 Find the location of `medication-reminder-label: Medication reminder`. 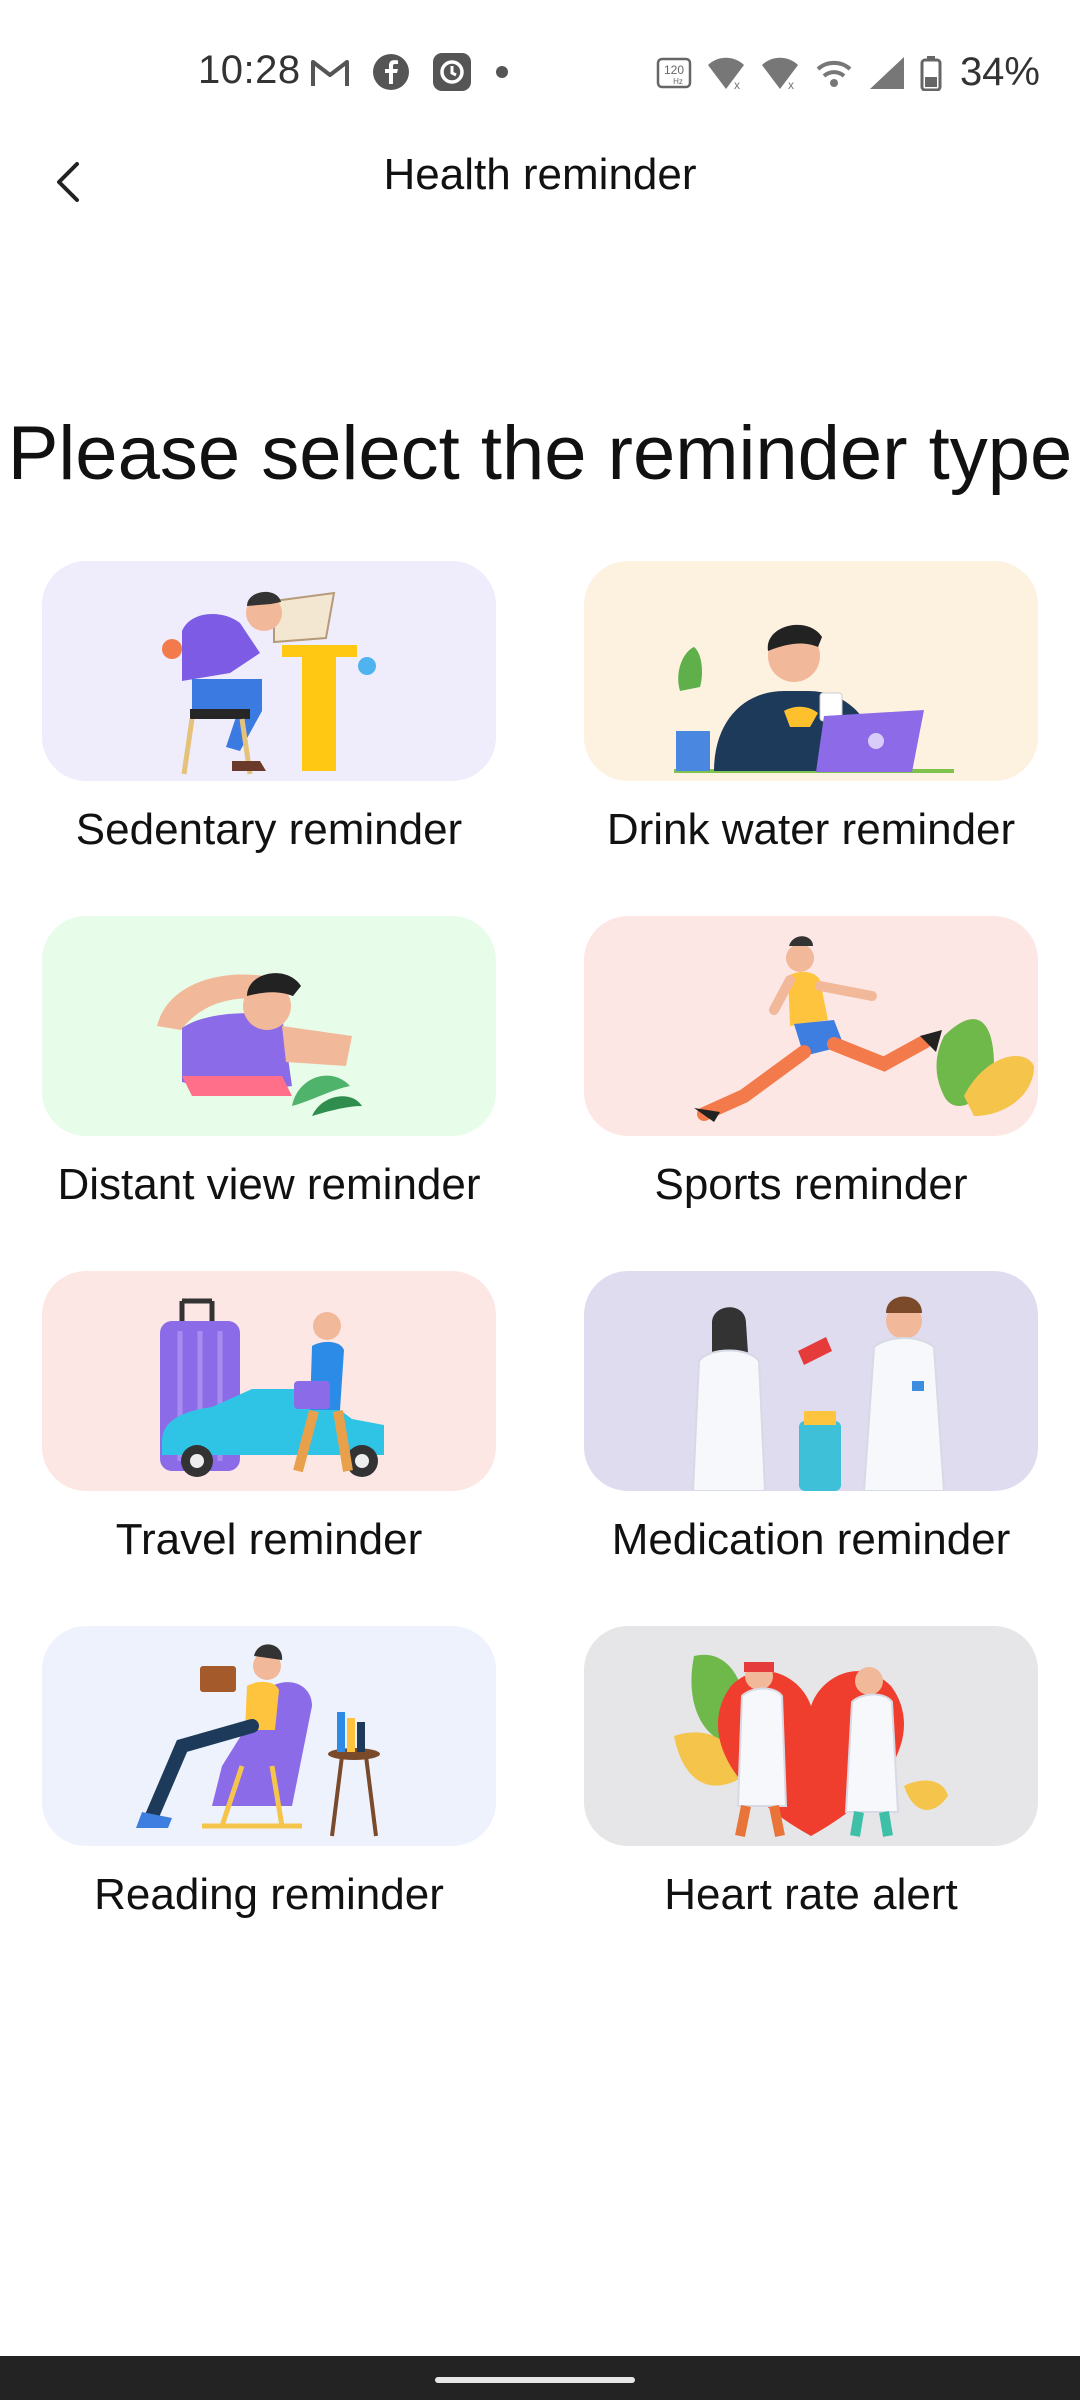

medication-reminder-label: Medication reminder is located at coordinates (811, 1539).